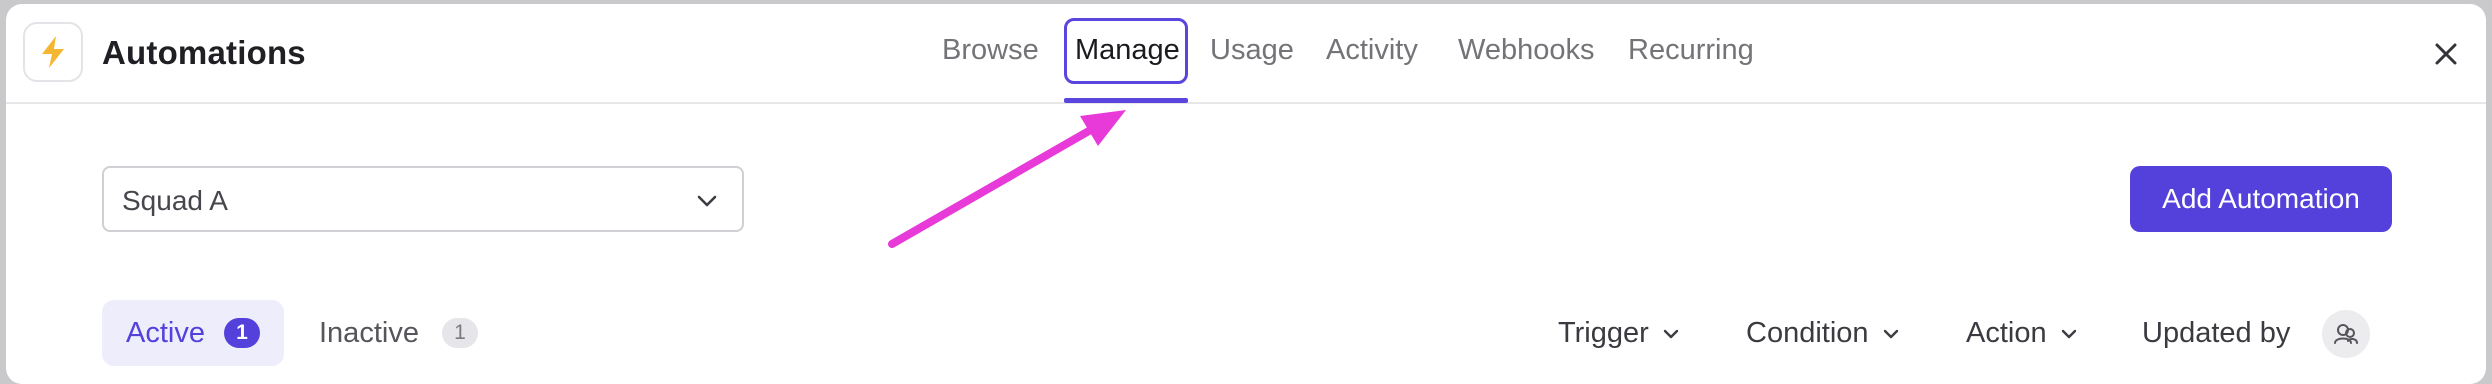 Image resolution: width=2492 pixels, height=384 pixels. Describe the element at coordinates (1603, 333) in the screenshot. I see `trigger-filter-label: Trigger` at that location.